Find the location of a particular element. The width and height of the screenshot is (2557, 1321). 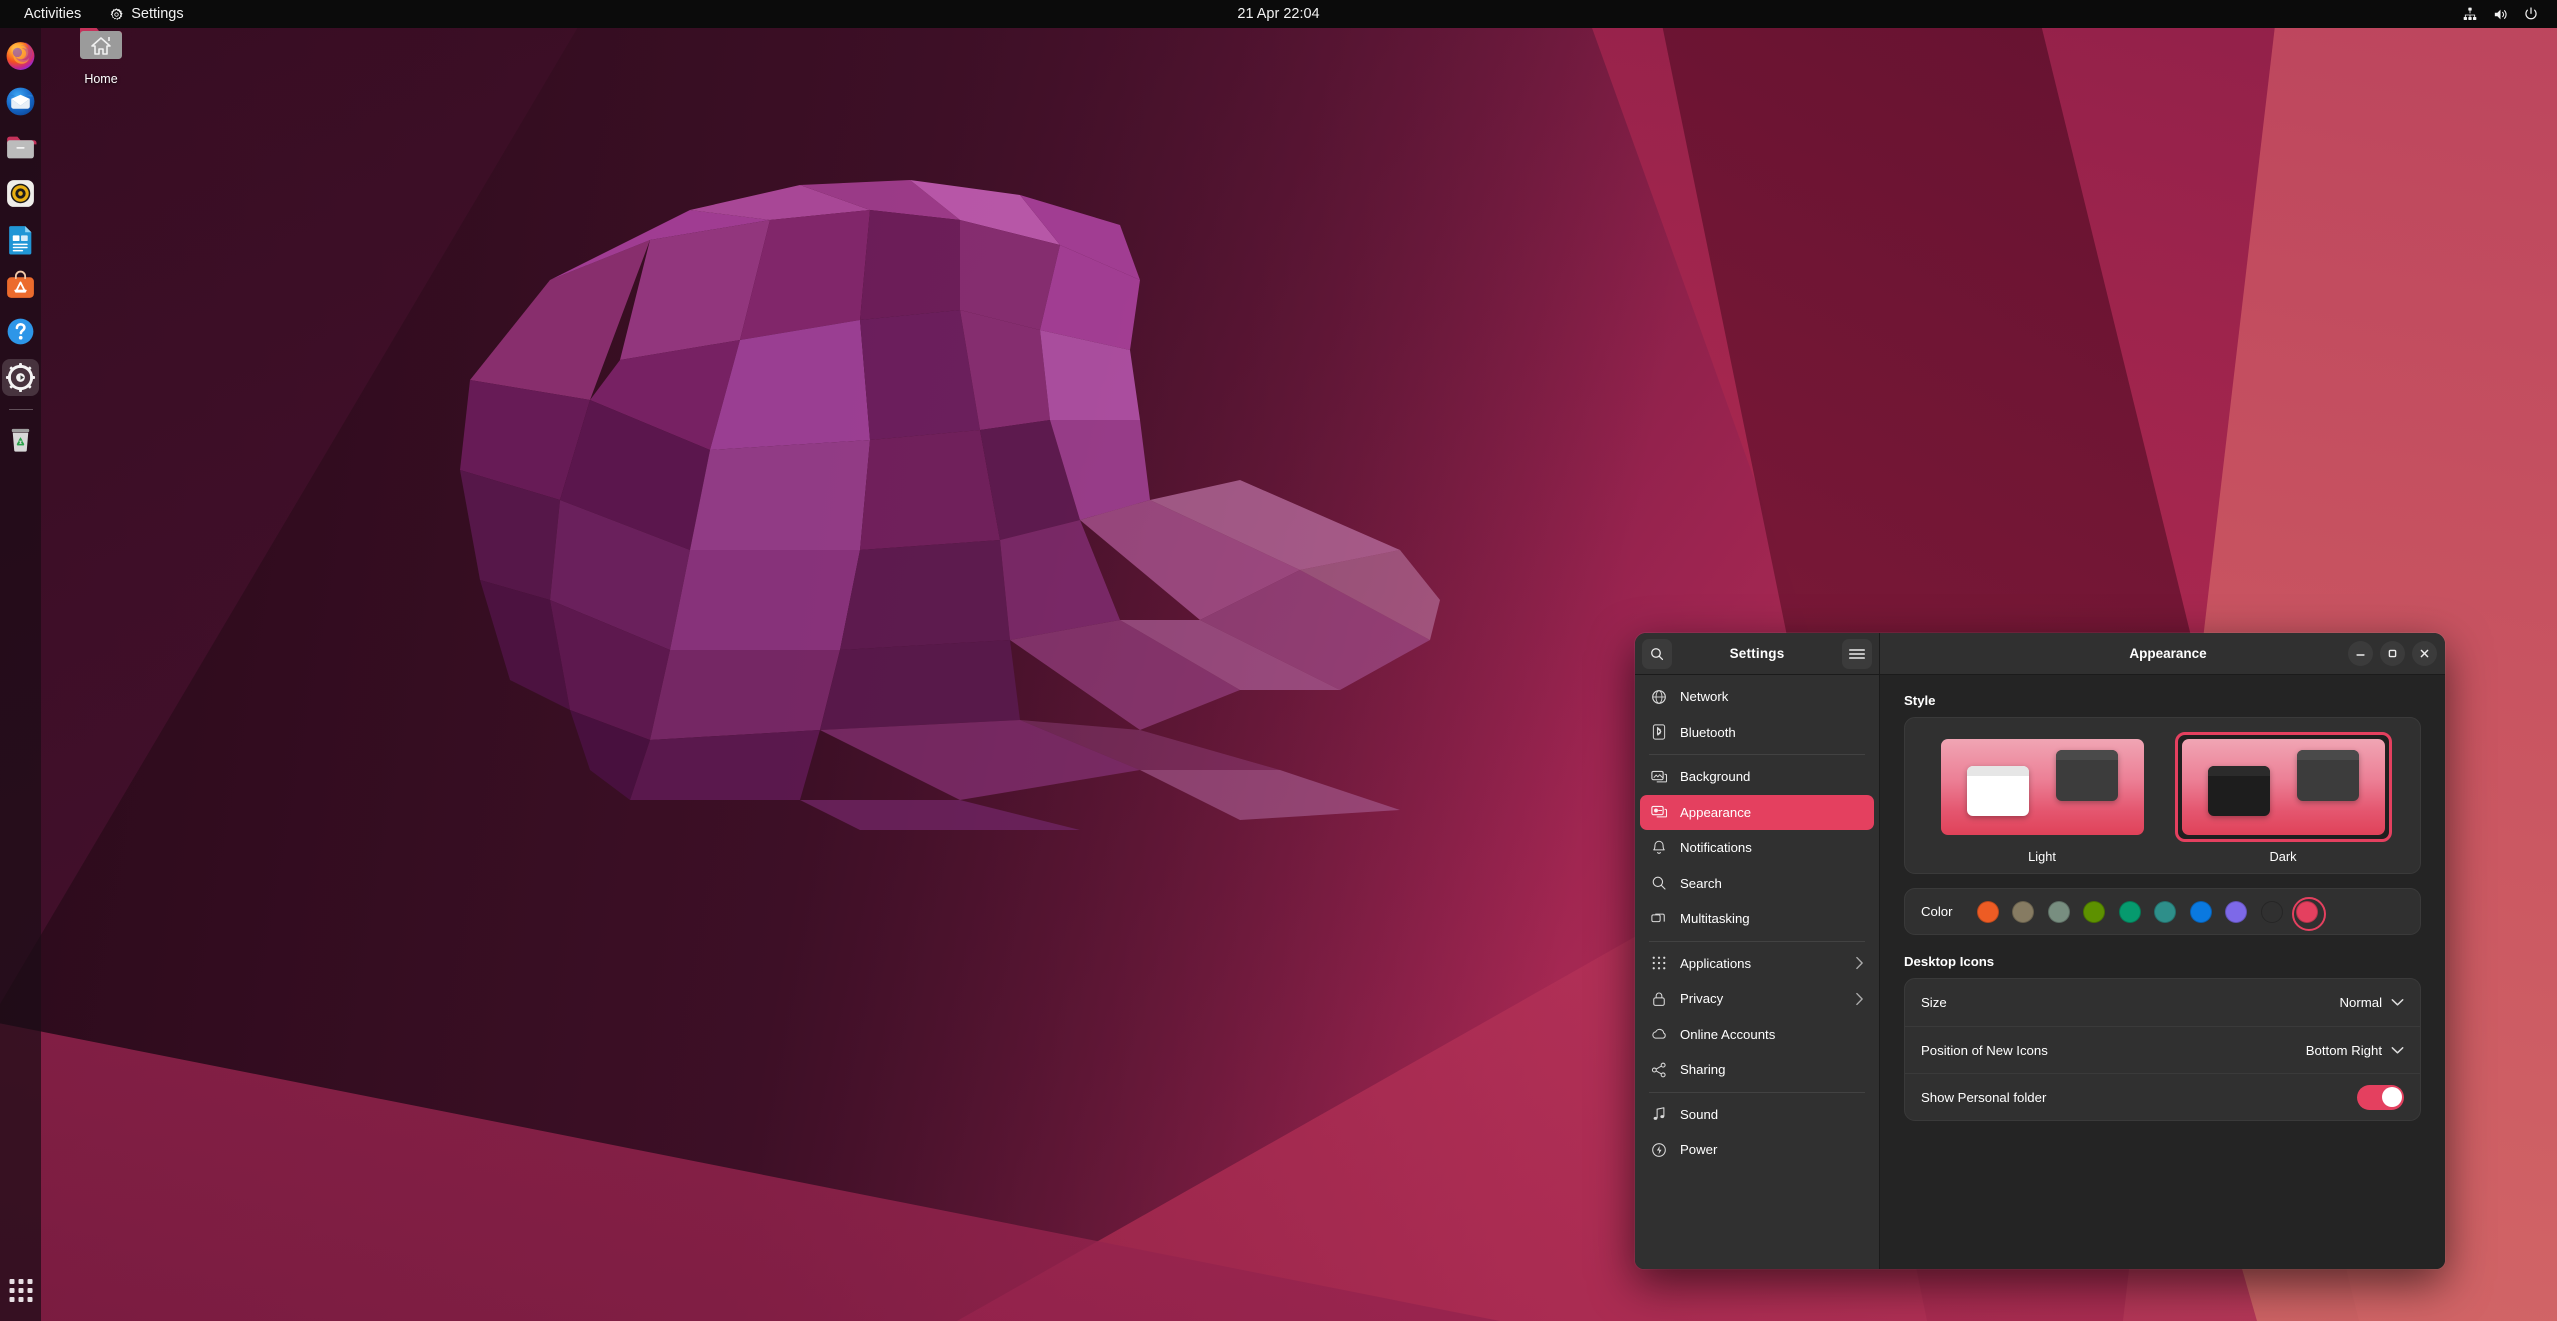

sidebar-item-label: Search is located at coordinates (1701, 883).